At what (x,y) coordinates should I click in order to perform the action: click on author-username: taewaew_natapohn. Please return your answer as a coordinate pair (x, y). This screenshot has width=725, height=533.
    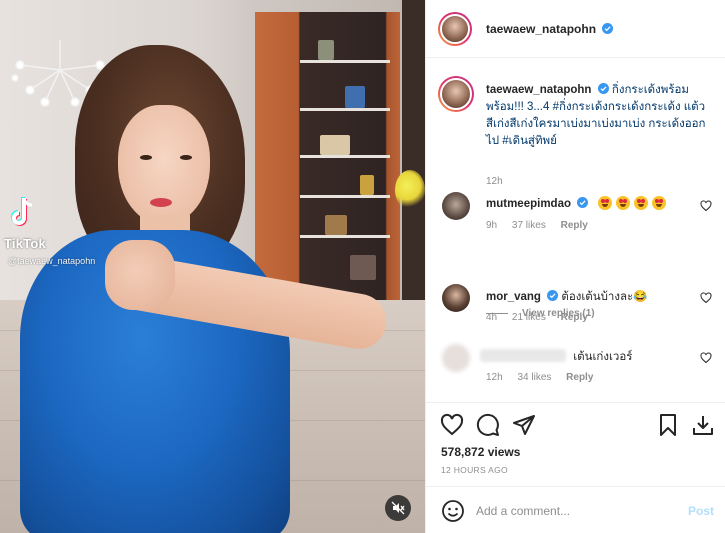
    Looking at the image, I should click on (550, 29).